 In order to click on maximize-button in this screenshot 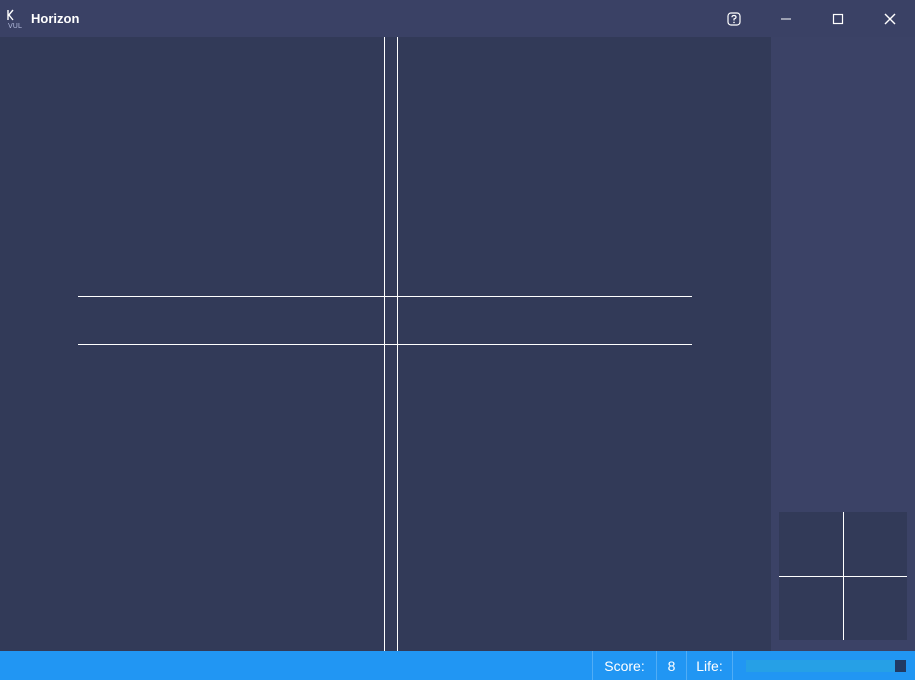, I will do `click(838, 18)`.